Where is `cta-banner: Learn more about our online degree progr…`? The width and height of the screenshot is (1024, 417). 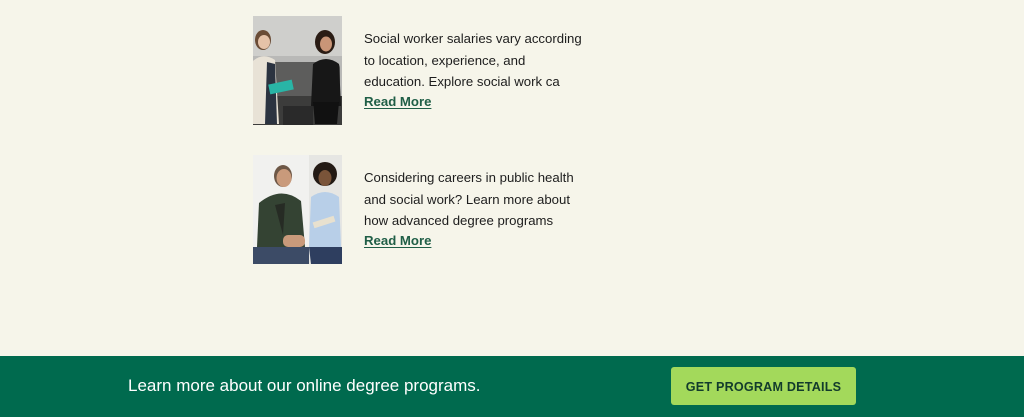
cta-banner: Learn more about our online degree progr… is located at coordinates (512, 386).